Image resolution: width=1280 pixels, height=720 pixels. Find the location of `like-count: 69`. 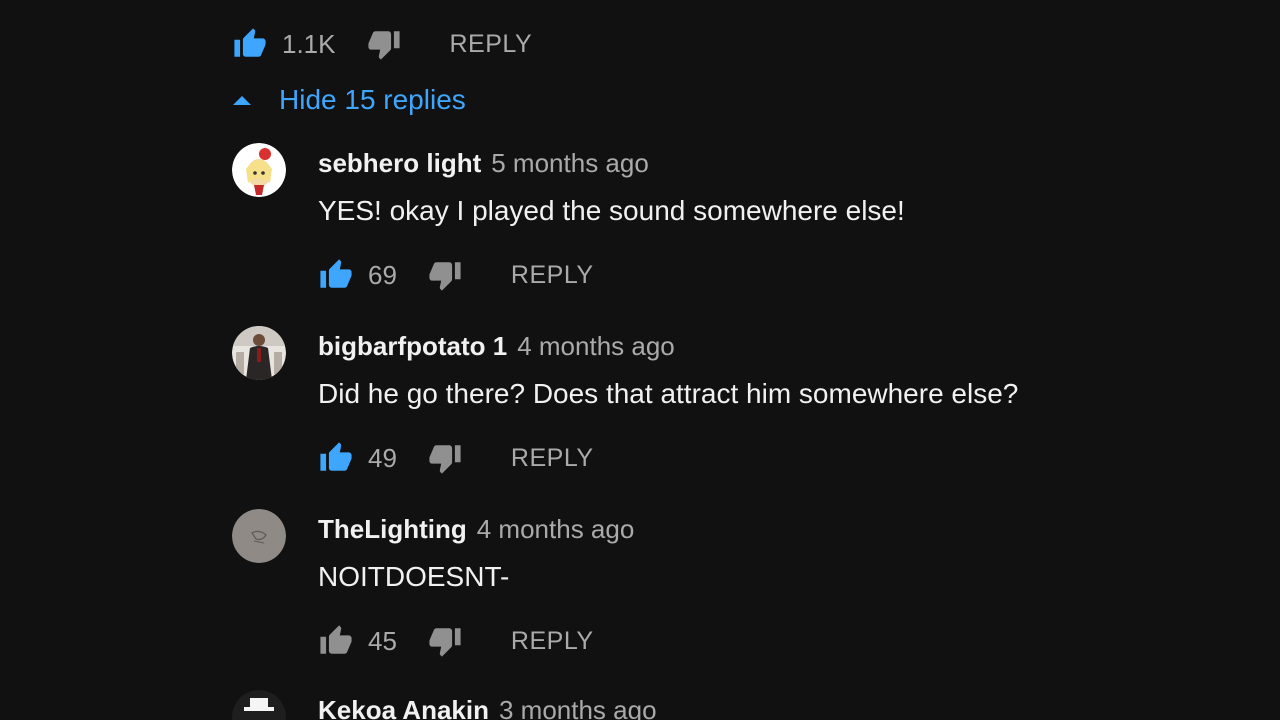

like-count: 69 is located at coordinates (382, 274).